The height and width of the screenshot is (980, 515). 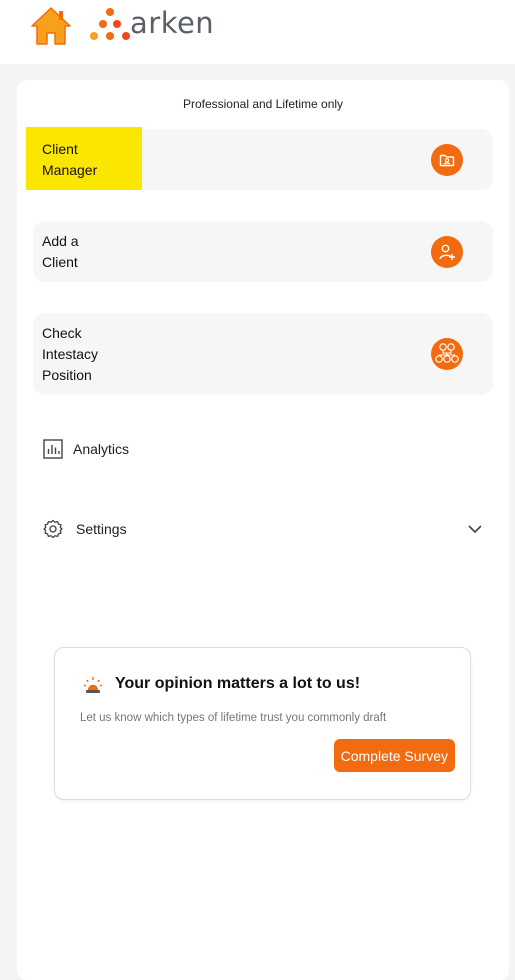 What do you see at coordinates (259, 158) in the screenshot?
I see `client-manager-card: Client Manager` at bounding box center [259, 158].